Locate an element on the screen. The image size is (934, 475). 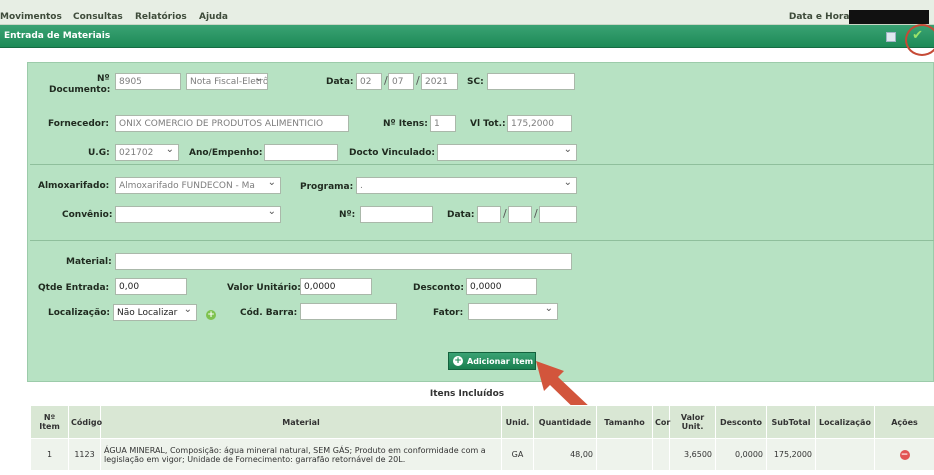
linked-doc-label: Docto Vinculado: is located at coordinates (392, 153).